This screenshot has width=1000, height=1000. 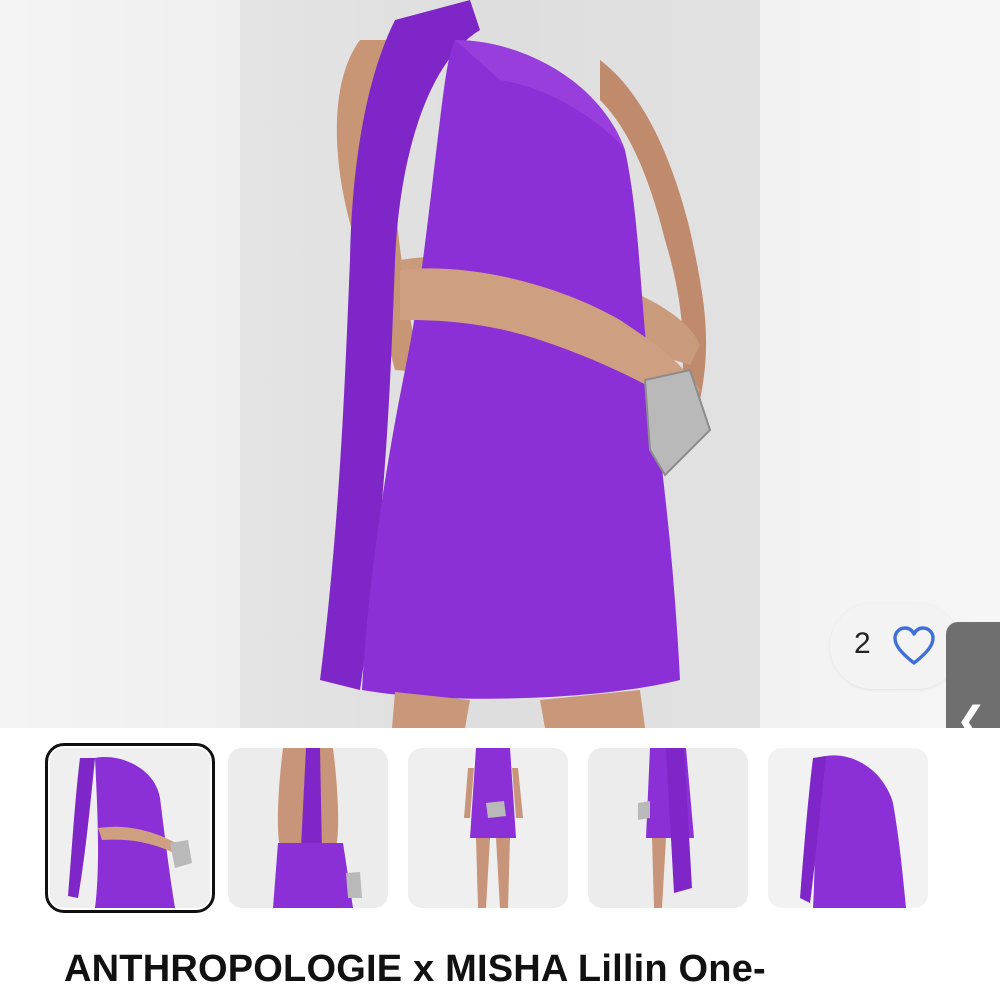 What do you see at coordinates (914, 646) in the screenshot?
I see `heart-outline-icon` at bounding box center [914, 646].